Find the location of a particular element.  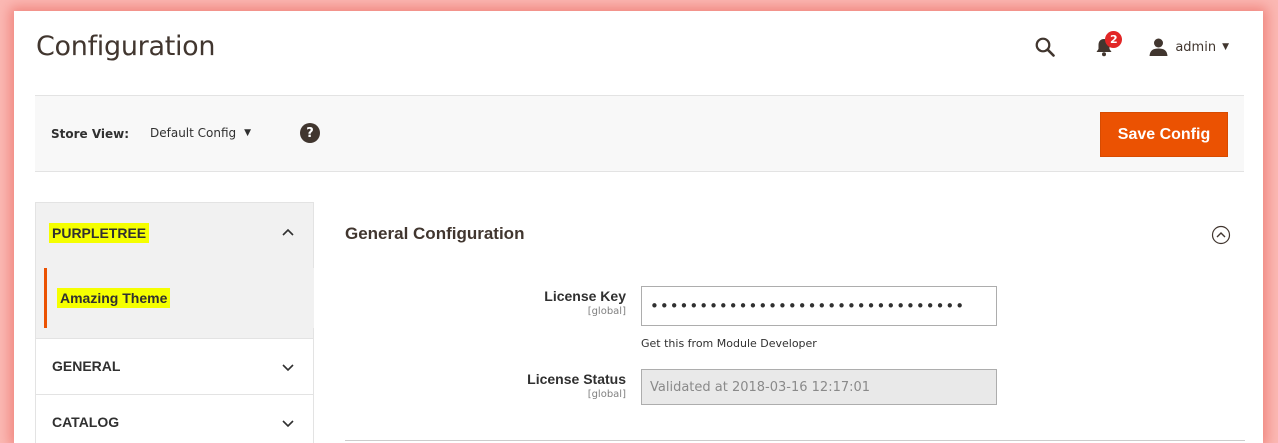

chevron-up-icon is located at coordinates (288, 232).